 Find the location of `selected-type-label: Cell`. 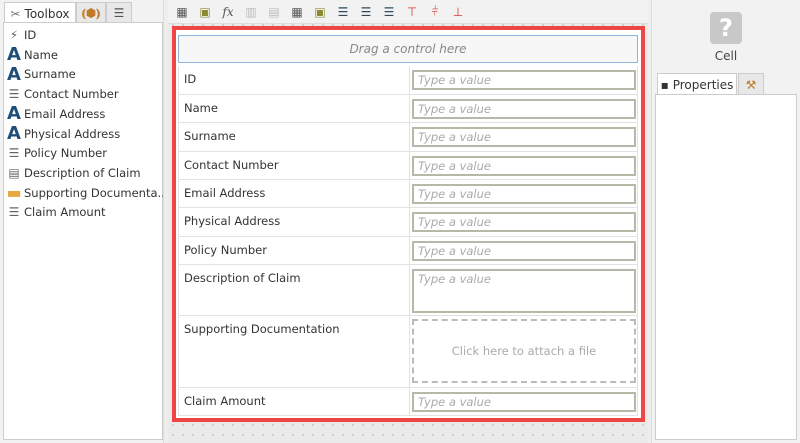

selected-type-label: Cell is located at coordinates (726, 56).